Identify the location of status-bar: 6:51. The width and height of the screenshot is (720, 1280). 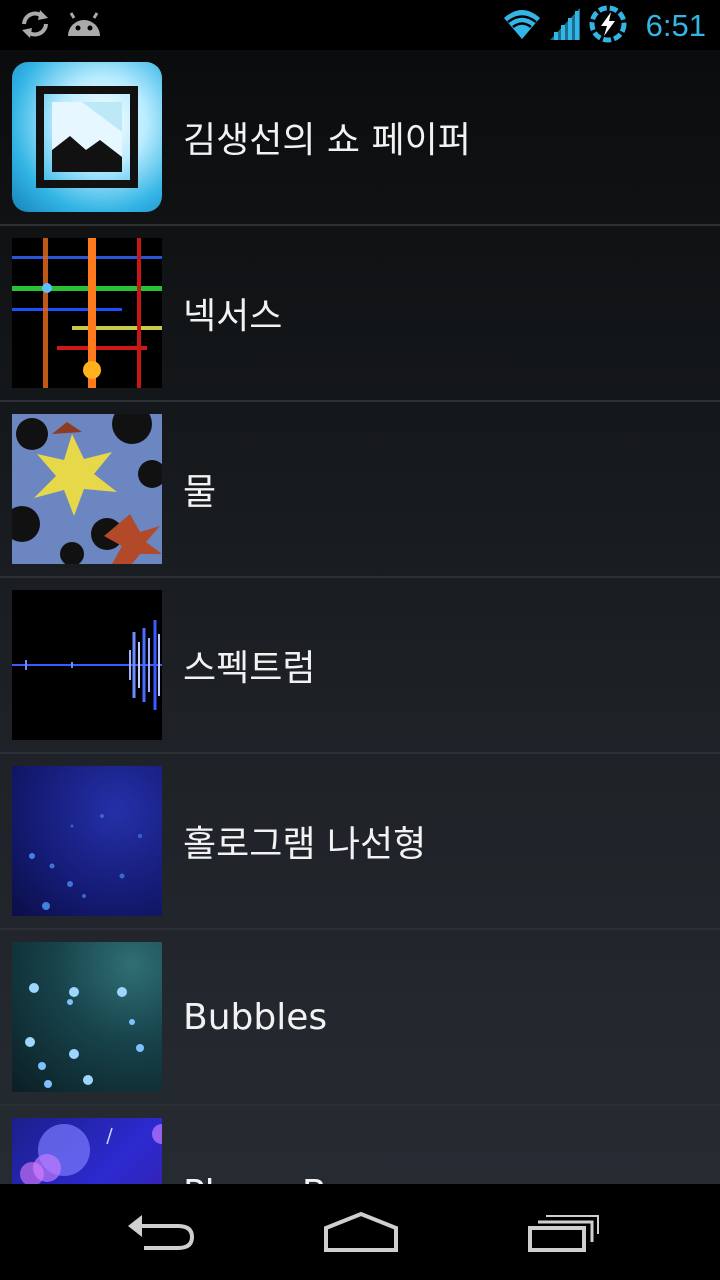
(360, 25).